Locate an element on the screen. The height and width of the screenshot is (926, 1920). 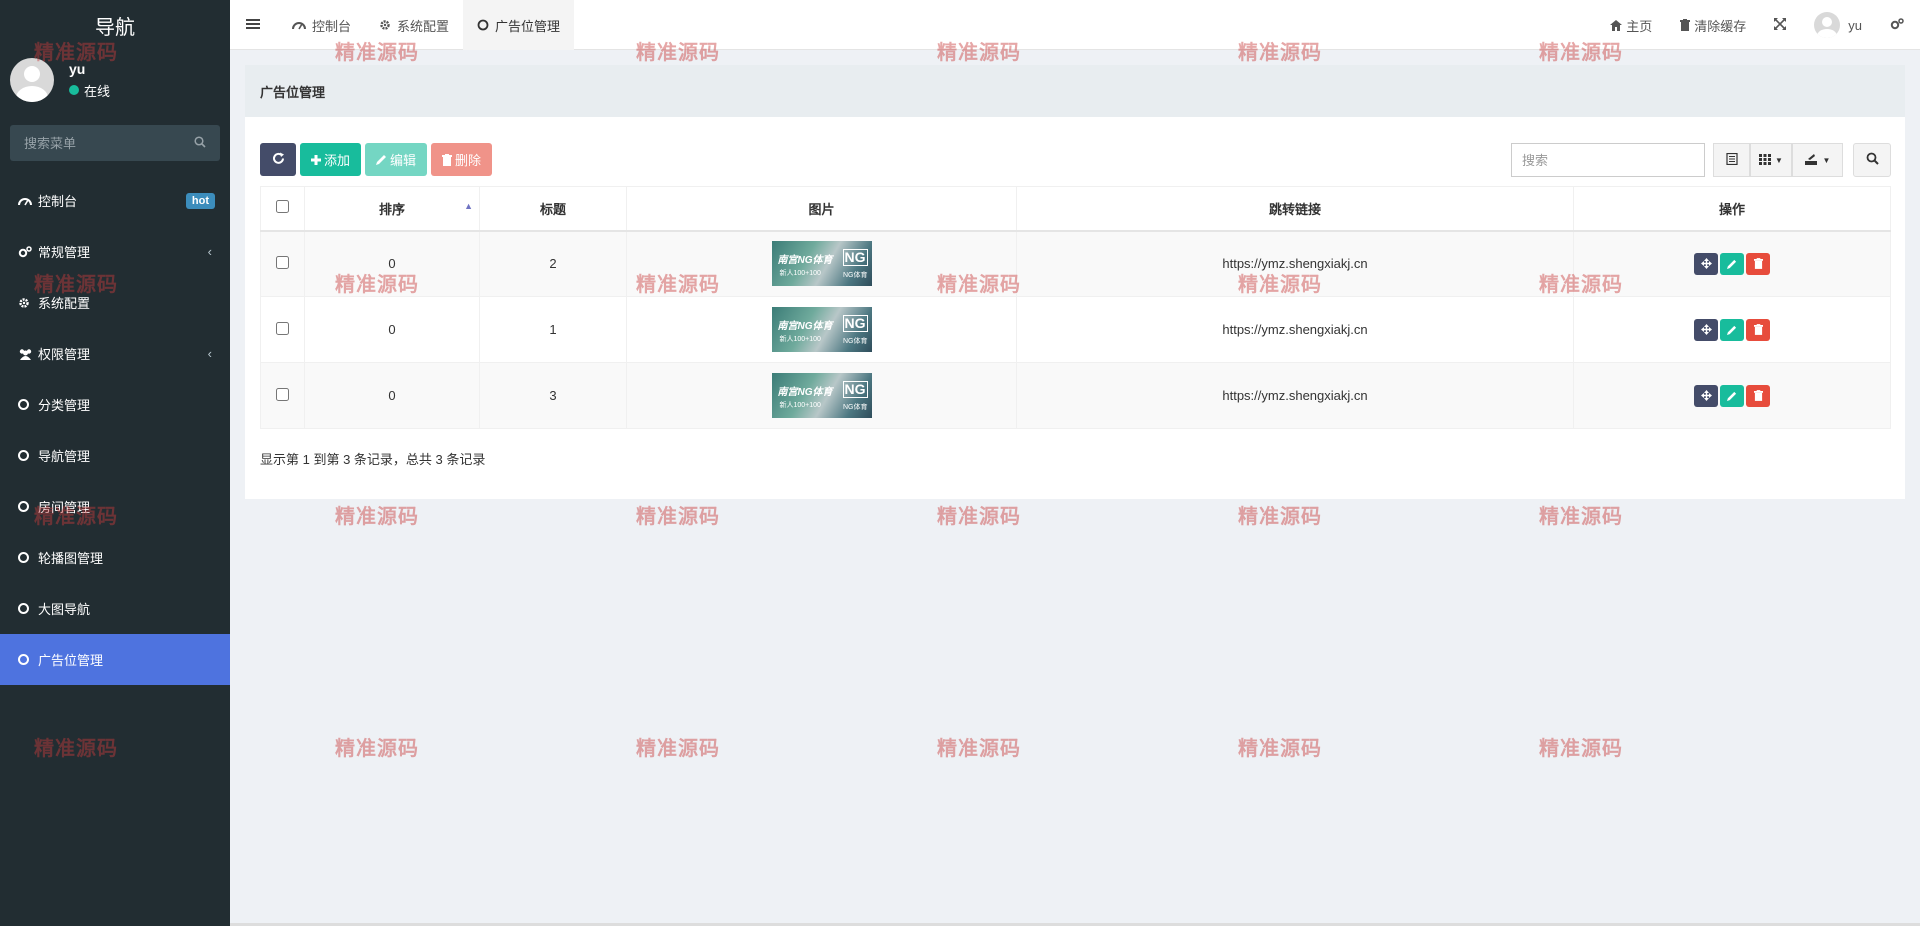
tab-bar: 控制台 系统配置 广告位管理 is located at coordinates (426, 25).